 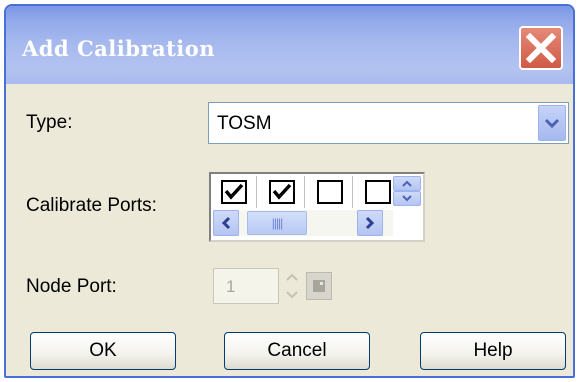 I want to click on type-selected-value: TOSM, so click(x=244, y=123).